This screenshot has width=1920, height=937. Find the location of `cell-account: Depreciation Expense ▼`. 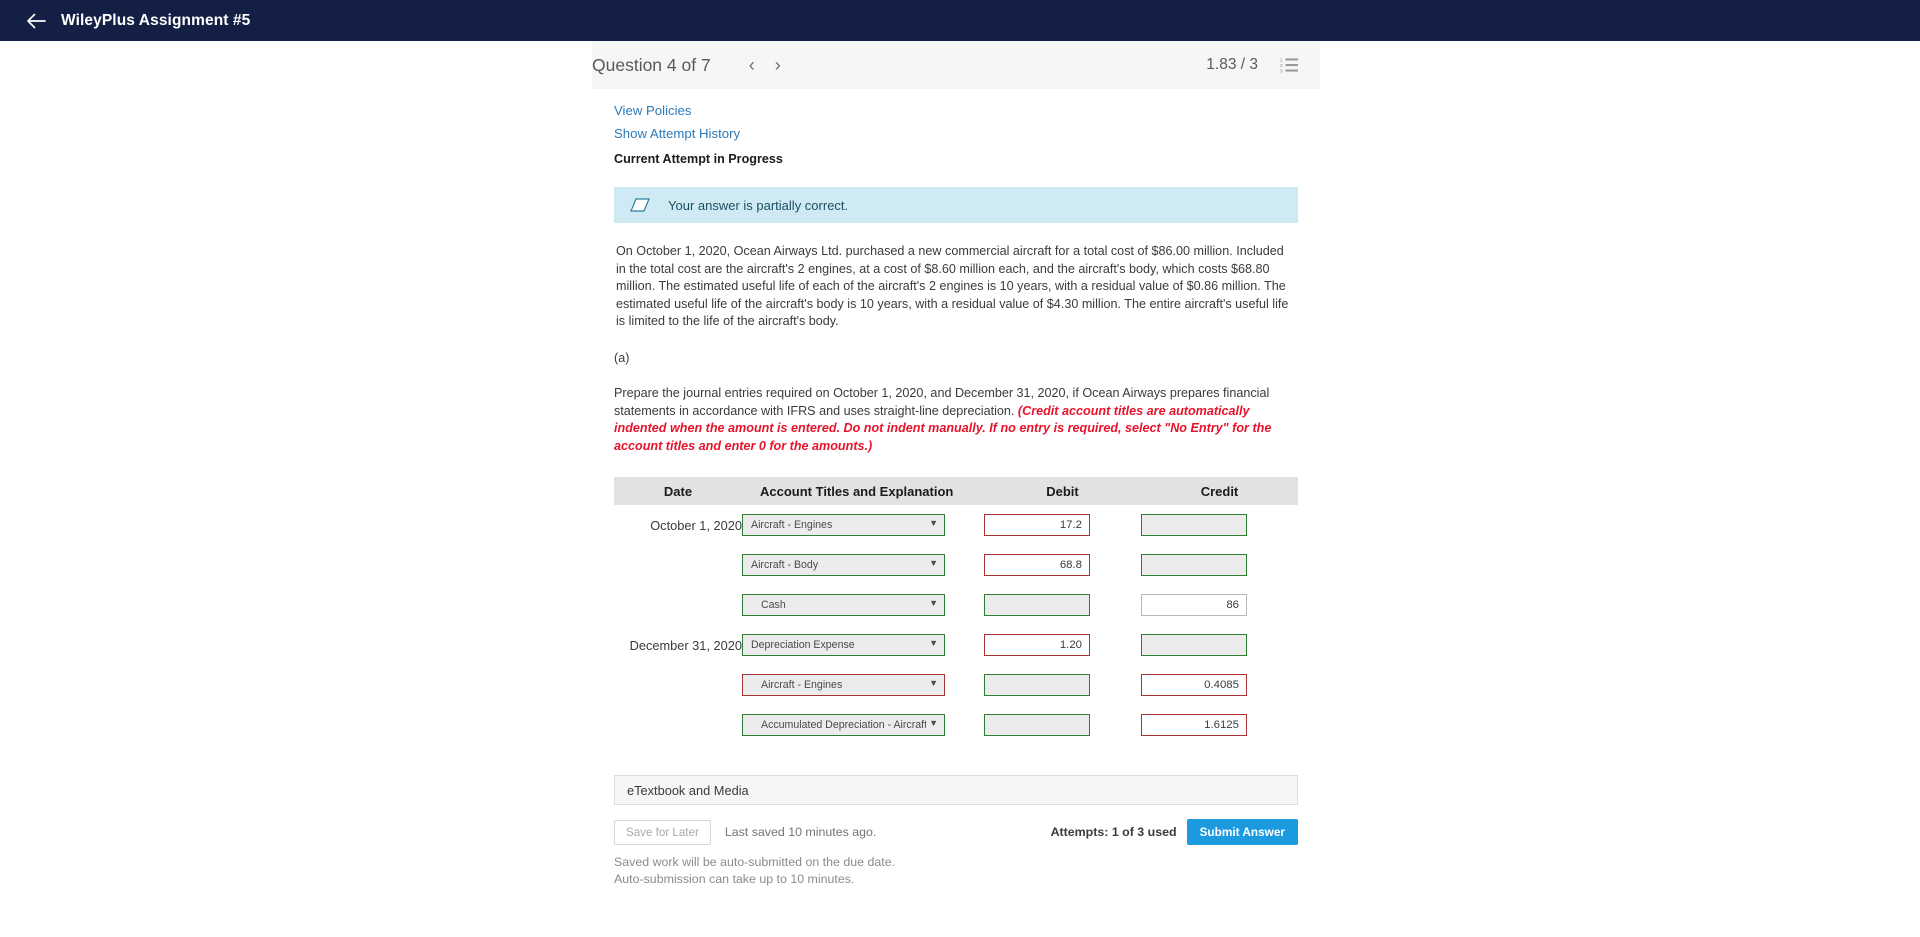

cell-account: Depreciation Expense ▼ is located at coordinates (863, 645).